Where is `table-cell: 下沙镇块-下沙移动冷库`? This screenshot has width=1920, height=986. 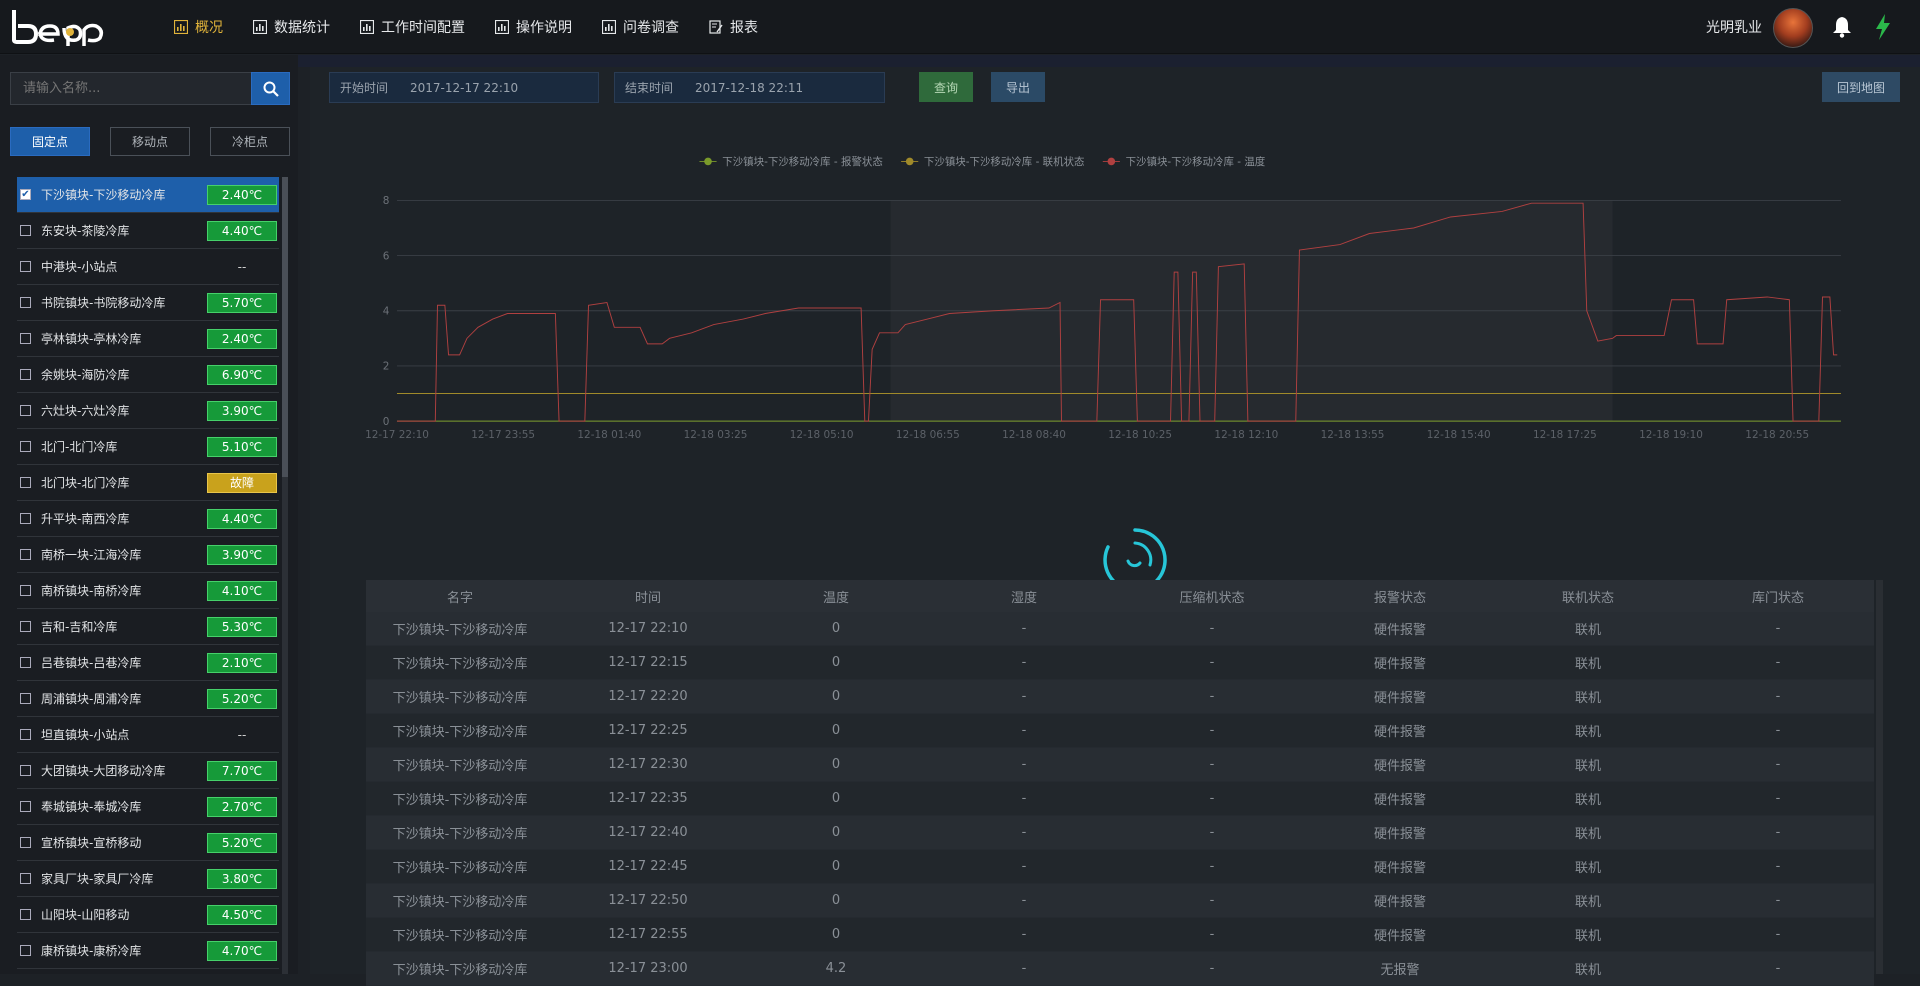
table-cell: 下沙镇块-下沙移动冷库 is located at coordinates (460, 970).